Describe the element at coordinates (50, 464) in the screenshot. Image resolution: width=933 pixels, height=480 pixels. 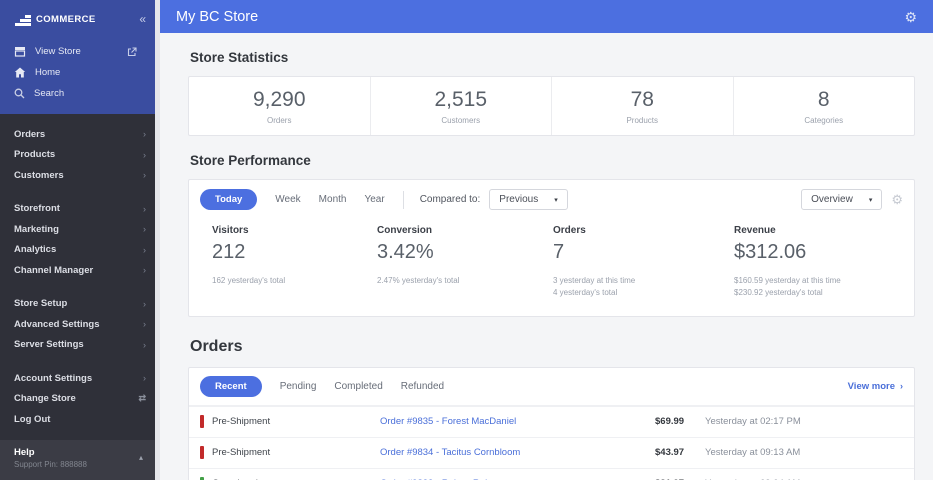
I see `support-pin: Support Pin: 888888` at that location.